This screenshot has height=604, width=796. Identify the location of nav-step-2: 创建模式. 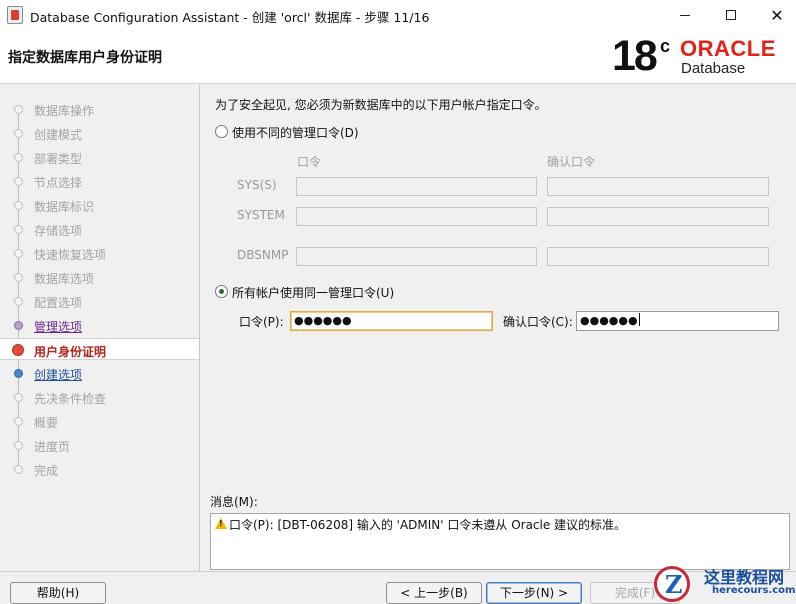
(99, 133).